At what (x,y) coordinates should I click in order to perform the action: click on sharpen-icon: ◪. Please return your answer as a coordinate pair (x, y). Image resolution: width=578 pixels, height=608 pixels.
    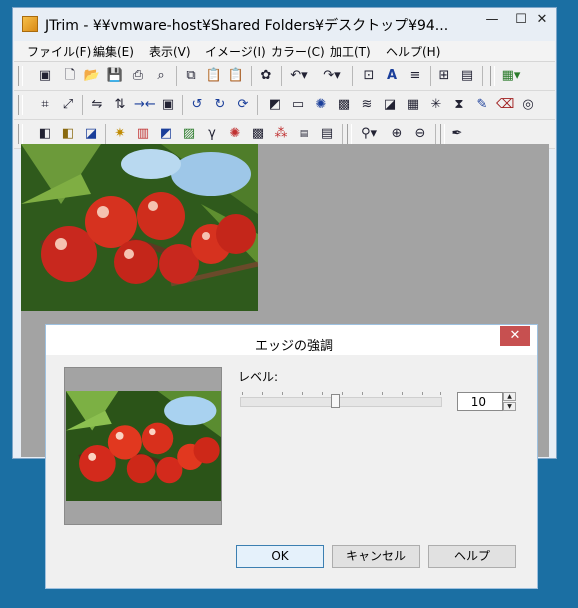
    Looking at the image, I should click on (390, 105).